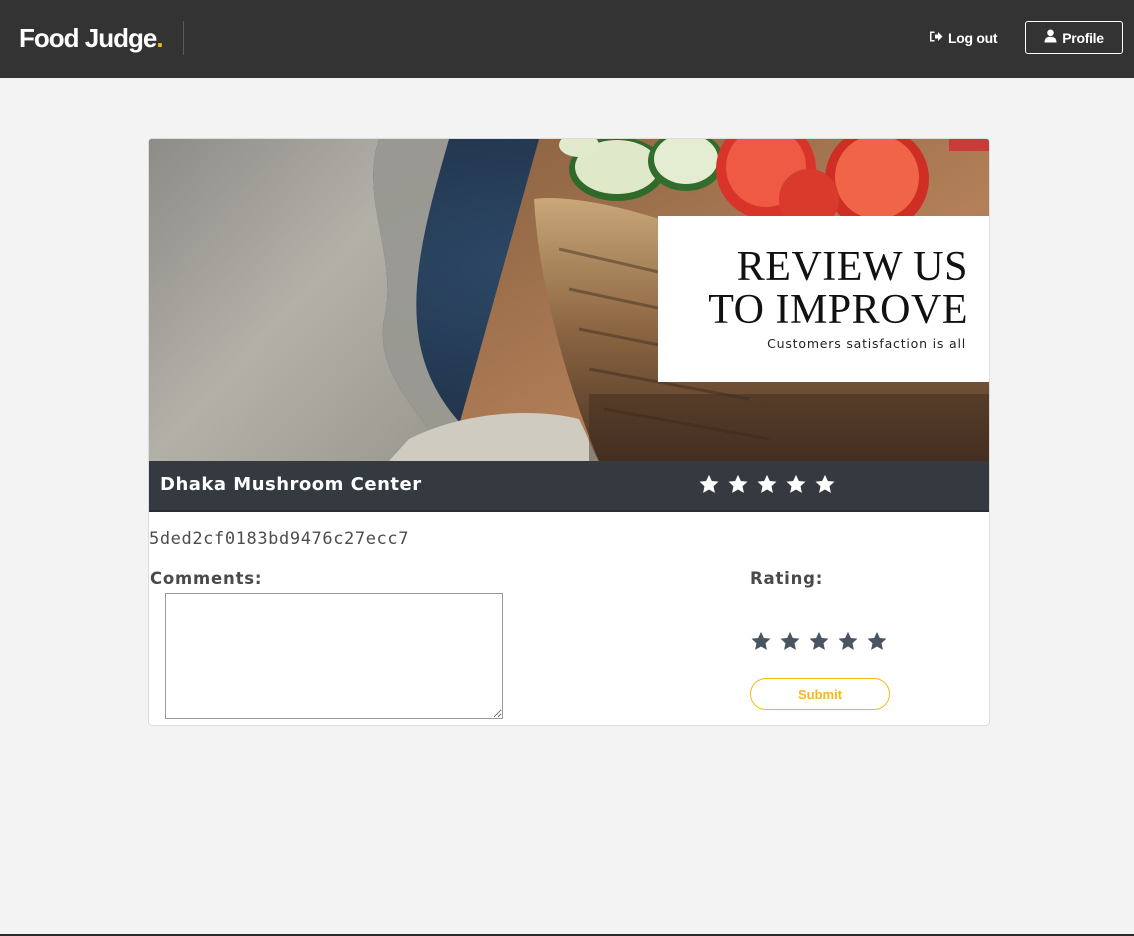  I want to click on brand-divider, so click(183, 38).